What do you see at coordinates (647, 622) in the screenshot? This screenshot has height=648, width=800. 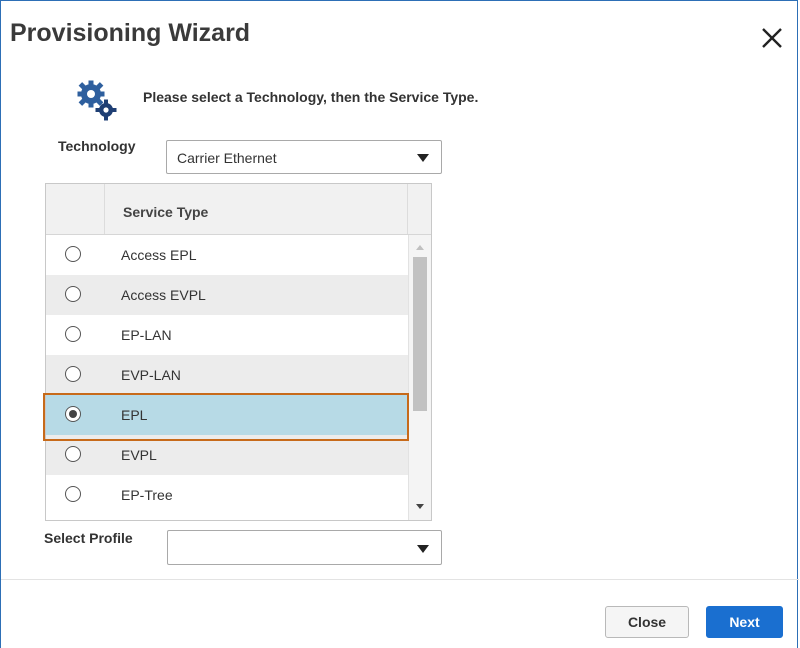 I see `close-button: Close` at bounding box center [647, 622].